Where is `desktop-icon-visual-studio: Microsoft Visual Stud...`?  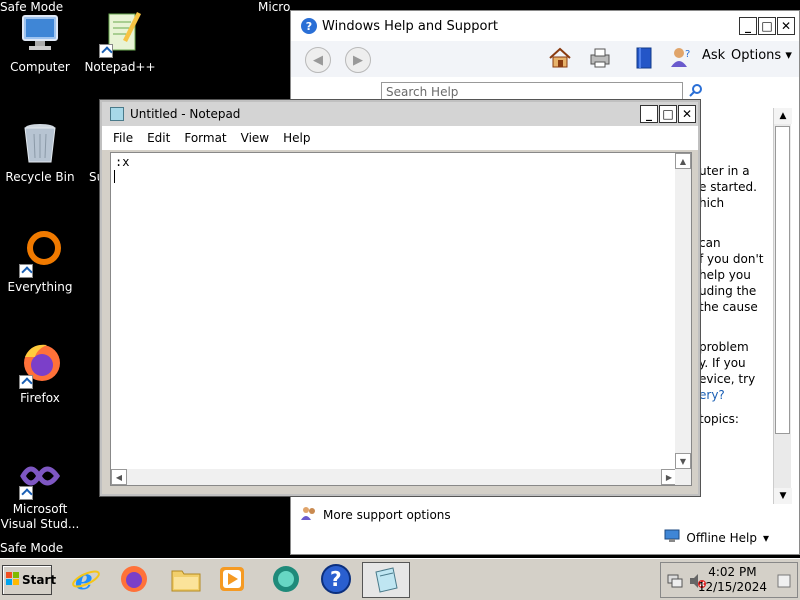
desktop-icon-visual-studio: Microsoft Visual Stud... is located at coordinates (40, 492).